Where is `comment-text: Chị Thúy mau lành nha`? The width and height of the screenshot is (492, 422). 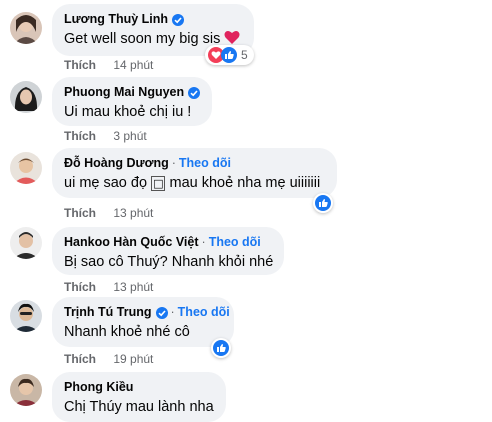
comment-text: Chị Thúy mau lành nha is located at coordinates (139, 407).